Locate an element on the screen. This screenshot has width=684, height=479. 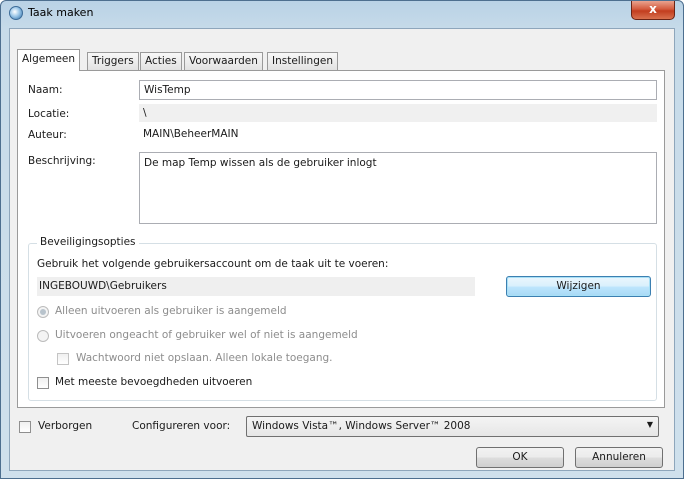
tab-triggers: Triggers is located at coordinates (113, 61).